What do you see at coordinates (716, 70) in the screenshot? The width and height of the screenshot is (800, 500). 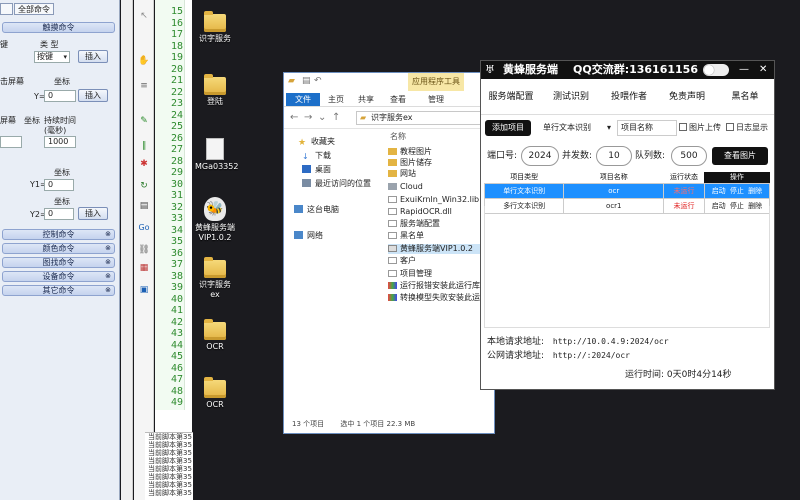 I see `theme-toggle` at bounding box center [716, 70].